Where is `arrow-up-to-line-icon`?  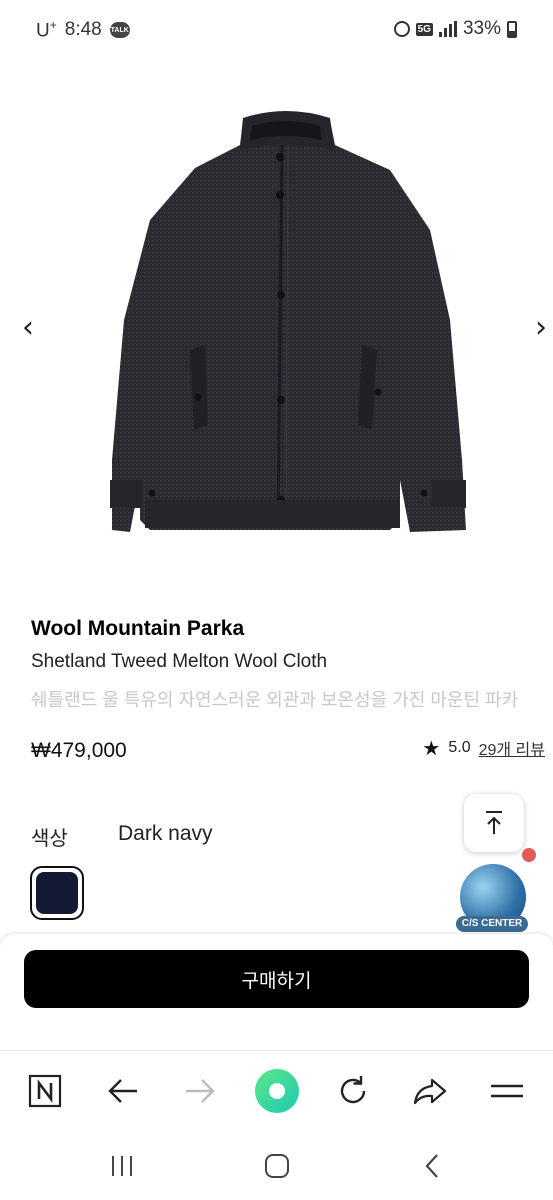 arrow-up-to-line-icon is located at coordinates (494, 822).